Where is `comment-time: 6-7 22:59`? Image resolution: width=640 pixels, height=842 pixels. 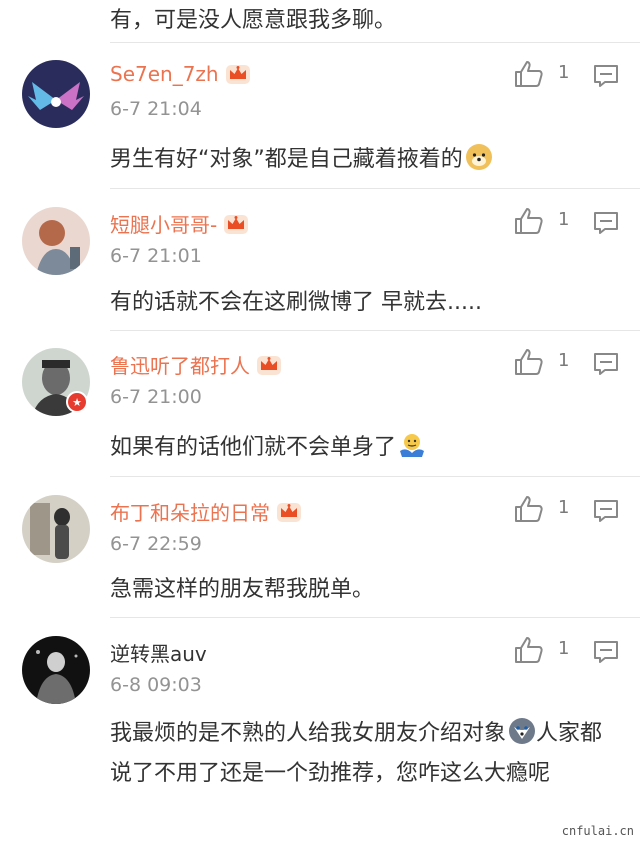
comment-time: 6-7 22:59 is located at coordinates (156, 544).